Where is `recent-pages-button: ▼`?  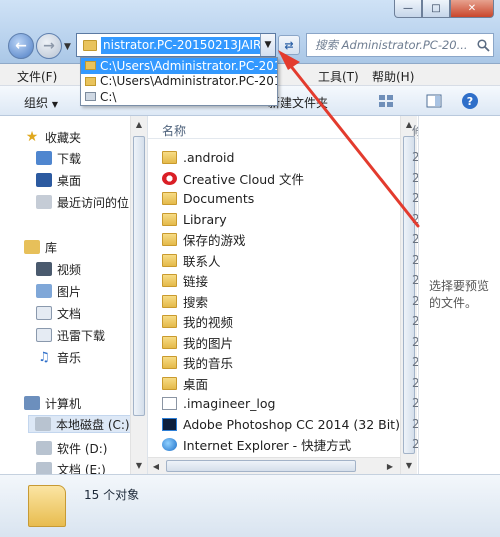 recent-pages-button: ▼ is located at coordinates (67, 47).